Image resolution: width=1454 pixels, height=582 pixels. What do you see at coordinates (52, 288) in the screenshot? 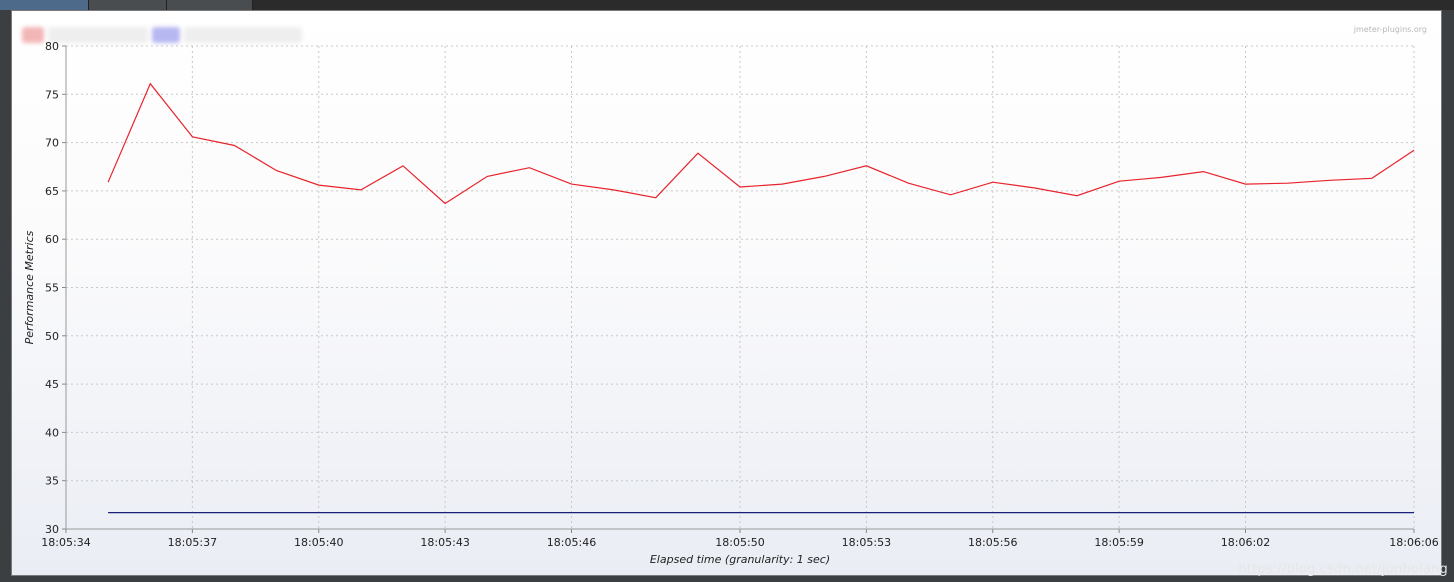
I see `y-tick-label: 55` at bounding box center [52, 288].